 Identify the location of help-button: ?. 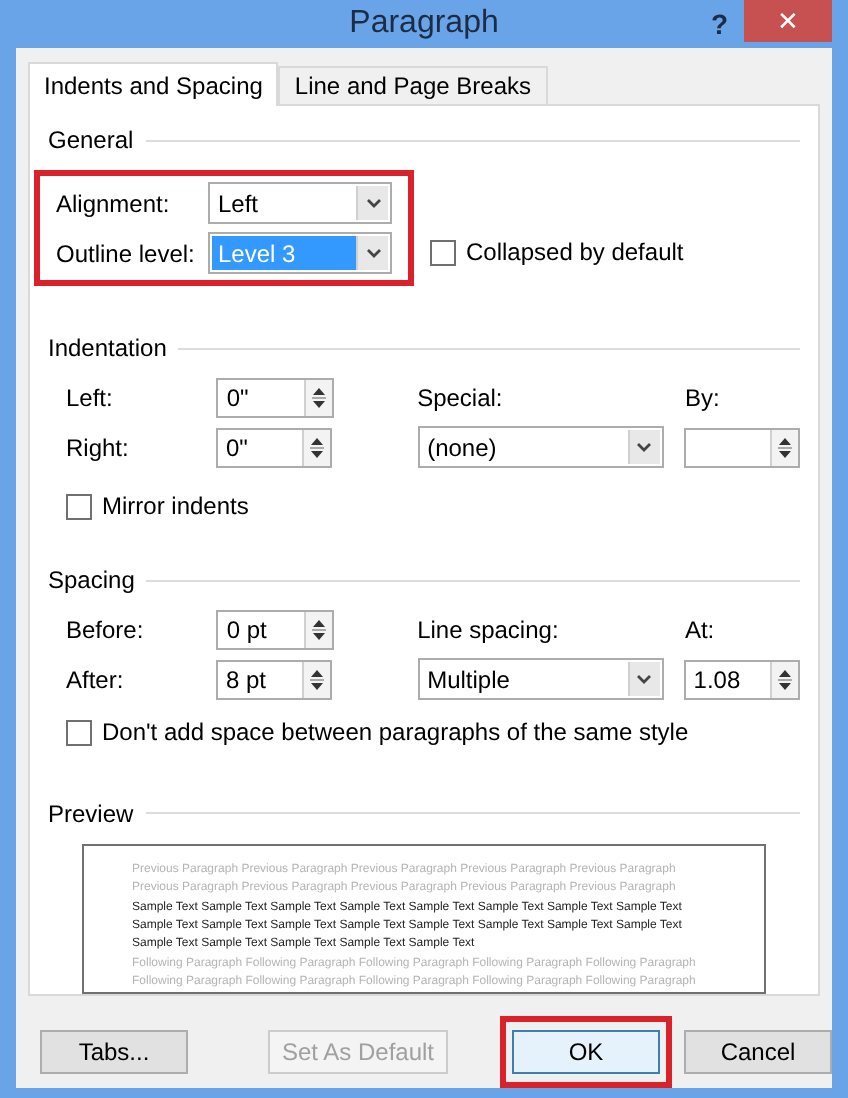
(719, 25).